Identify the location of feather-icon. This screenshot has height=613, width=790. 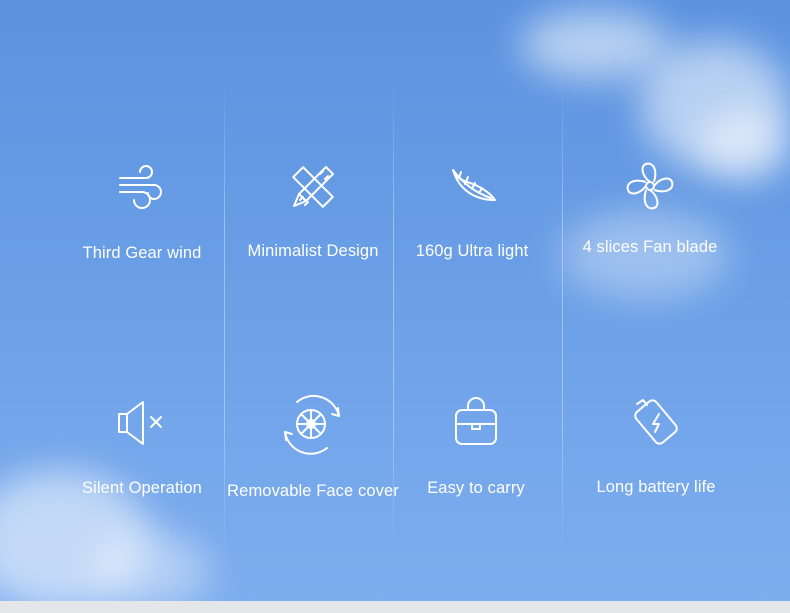
(474, 185).